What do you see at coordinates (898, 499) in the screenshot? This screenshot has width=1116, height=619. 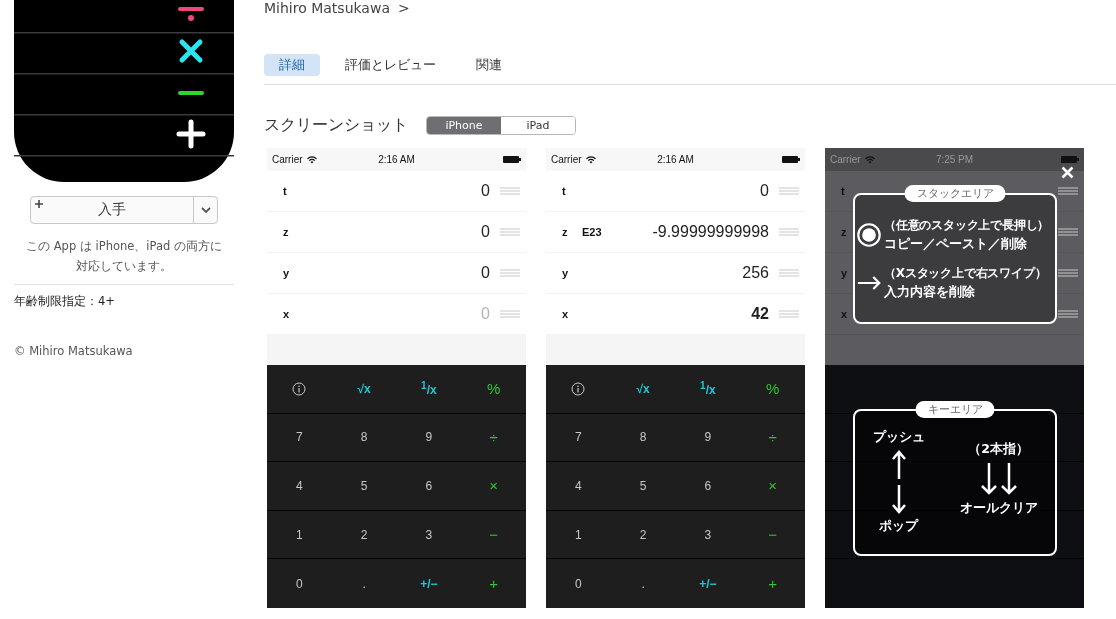 I see `arrow-down-icon` at bounding box center [898, 499].